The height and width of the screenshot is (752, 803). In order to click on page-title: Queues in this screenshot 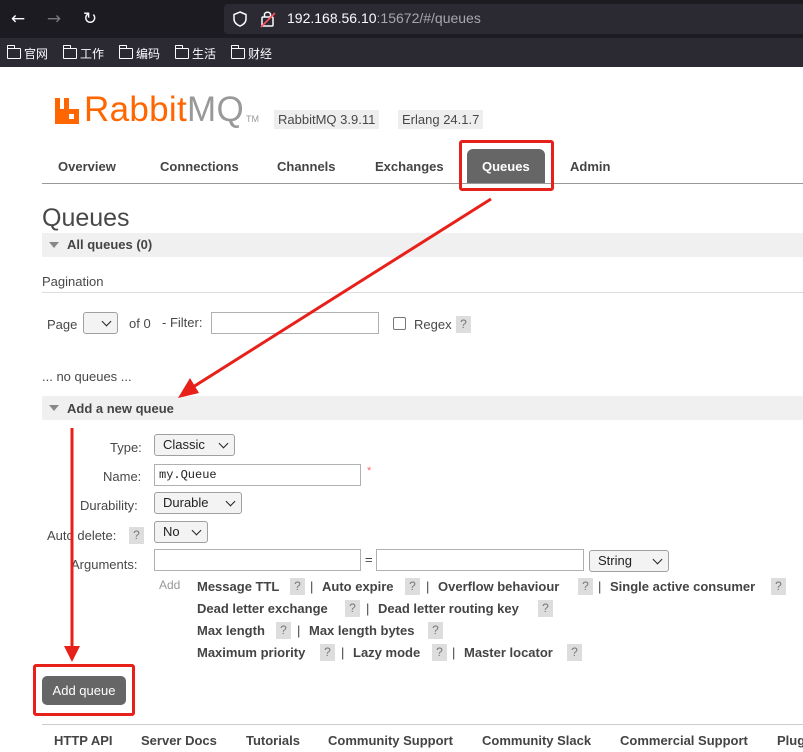, I will do `click(86, 218)`.